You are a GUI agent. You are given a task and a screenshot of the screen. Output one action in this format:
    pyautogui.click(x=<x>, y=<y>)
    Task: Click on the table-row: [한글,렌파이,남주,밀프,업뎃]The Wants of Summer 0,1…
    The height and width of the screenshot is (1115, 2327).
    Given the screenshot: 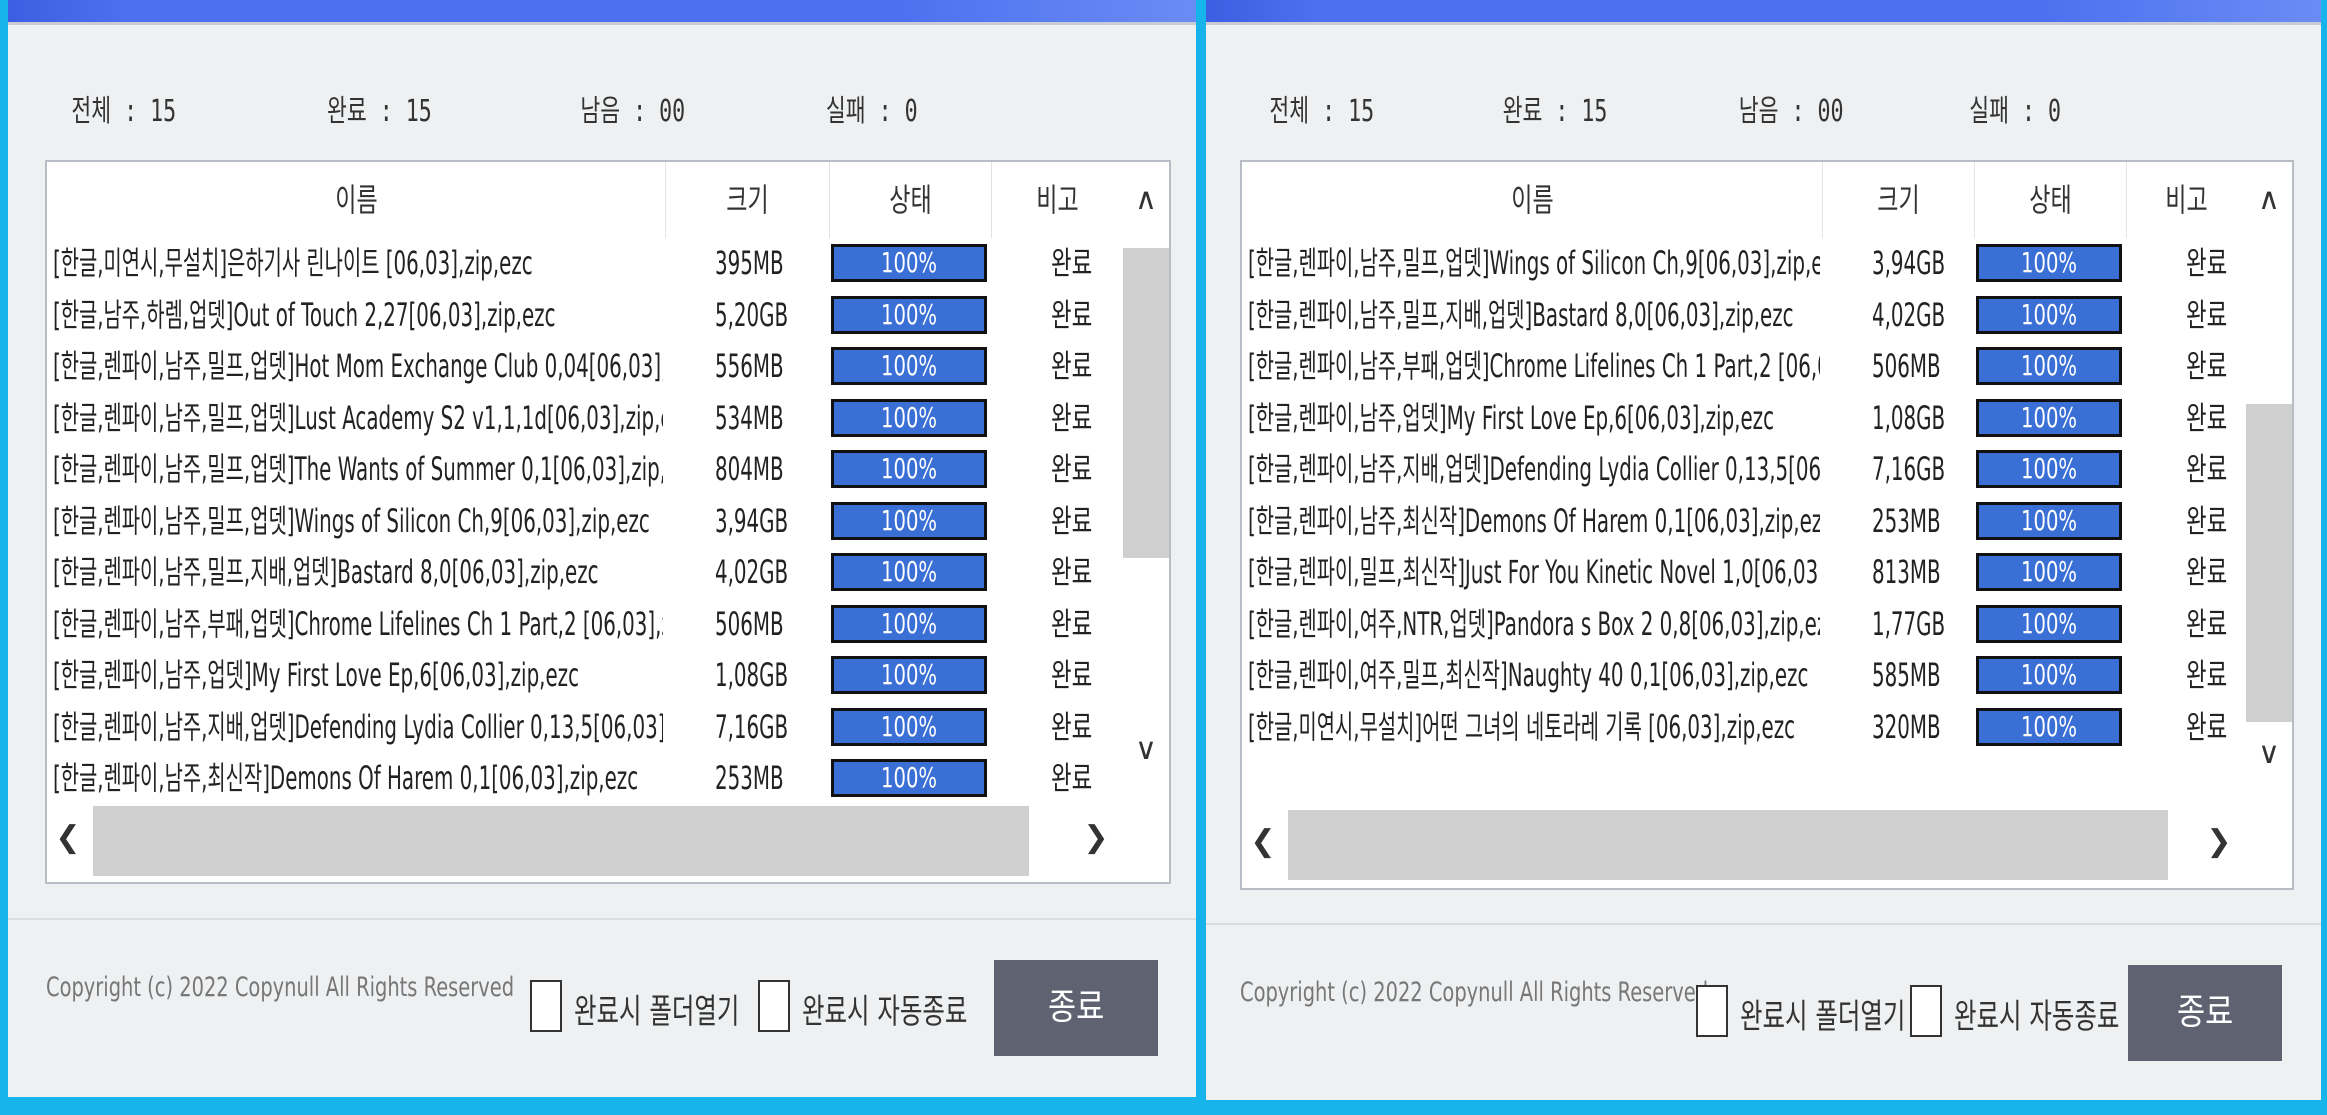 What is the action you would take?
    pyautogui.click(x=585, y=469)
    